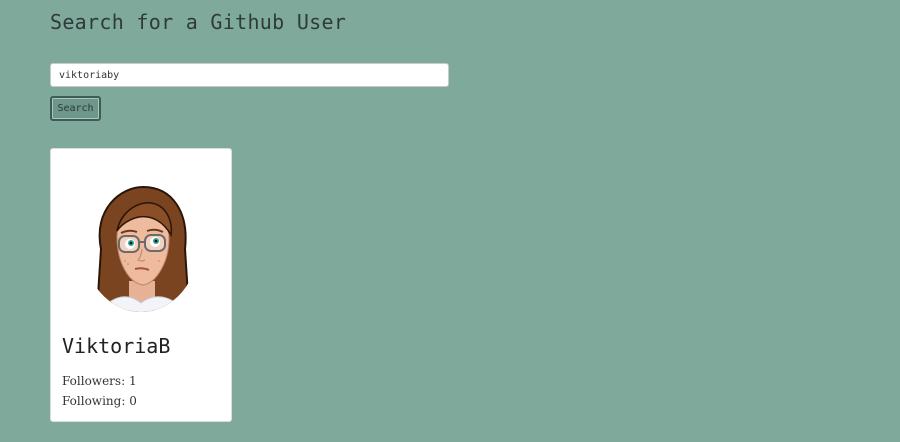 Image resolution: width=900 pixels, height=442 pixels. Describe the element at coordinates (75, 108) in the screenshot. I see `search-button: Search` at that location.